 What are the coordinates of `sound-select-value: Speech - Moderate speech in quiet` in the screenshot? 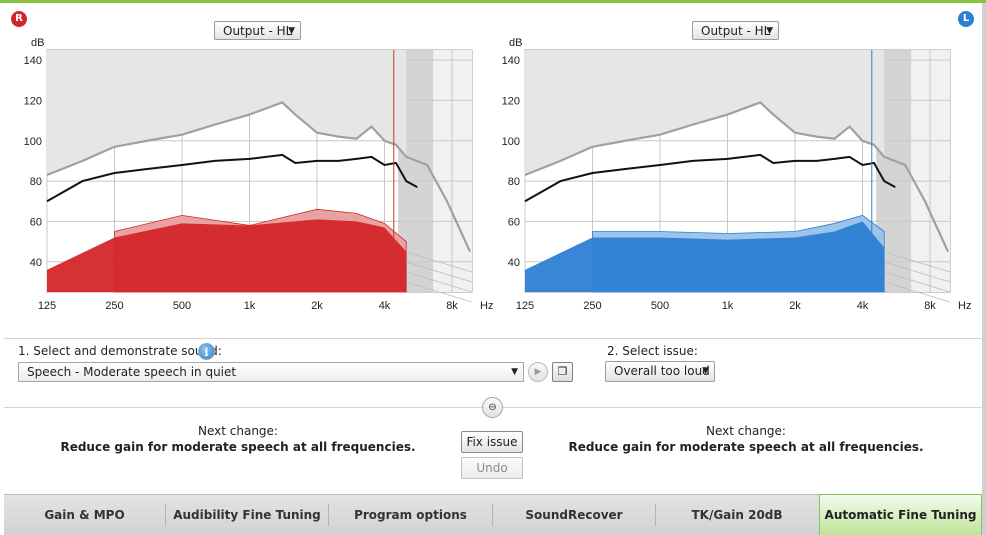 It's located at (132, 372).